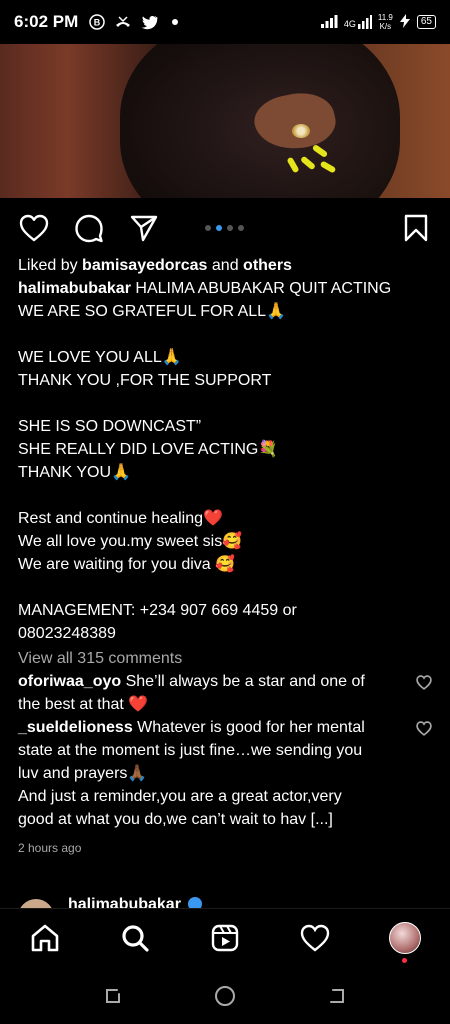 This screenshot has width=450, height=1024. What do you see at coordinates (405, 938) in the screenshot?
I see `profile-avatar` at bounding box center [405, 938].